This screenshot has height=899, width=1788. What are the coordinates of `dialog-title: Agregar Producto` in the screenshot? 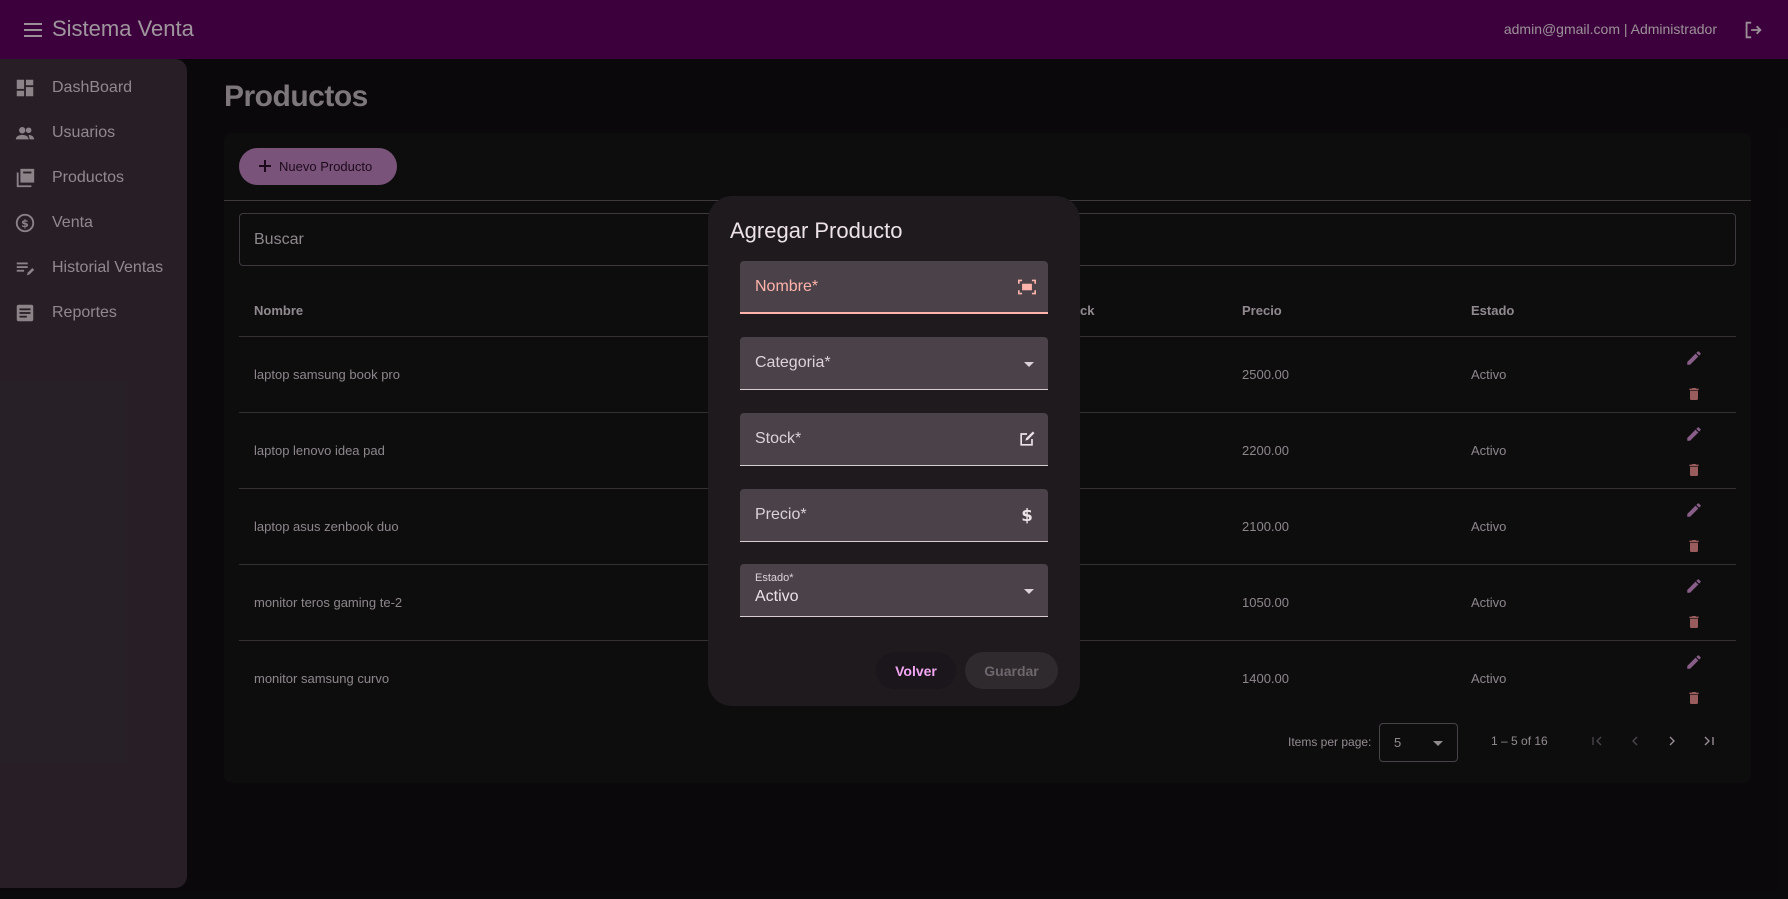 It's located at (816, 230).